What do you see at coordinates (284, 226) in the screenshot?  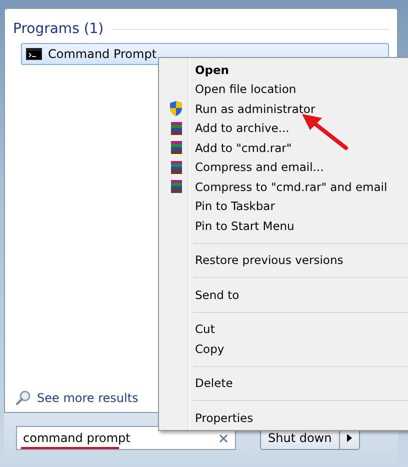 I see `menu-item: Pin to Start Menu` at bounding box center [284, 226].